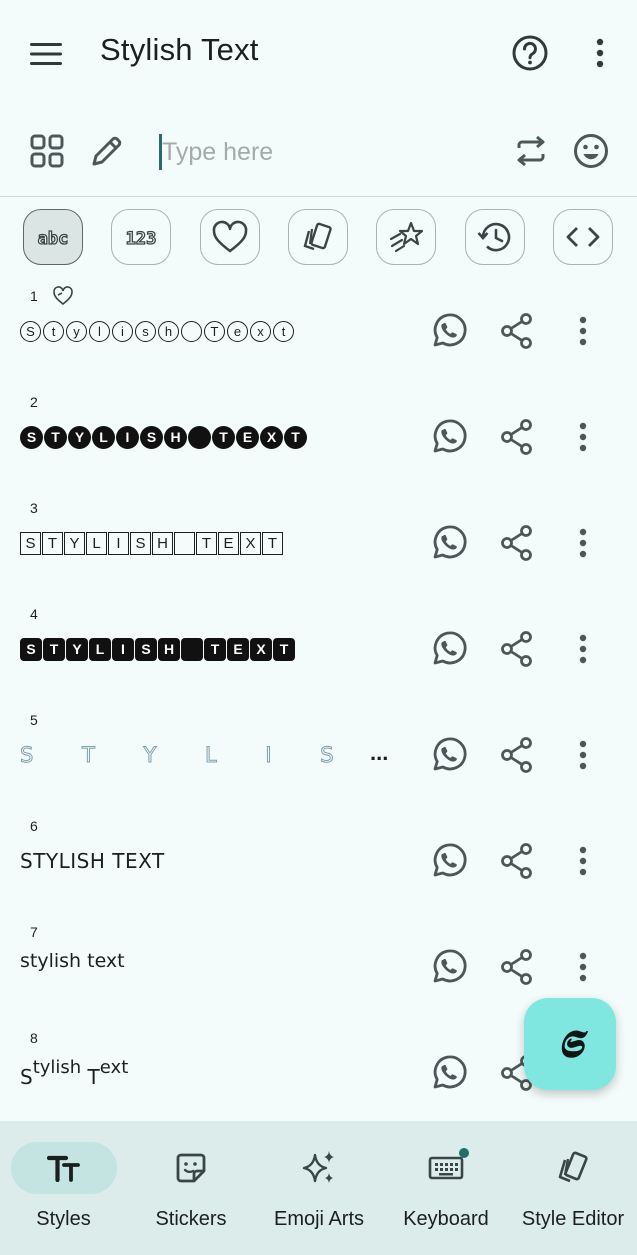  I want to click on emoji-icon, so click(591, 151).